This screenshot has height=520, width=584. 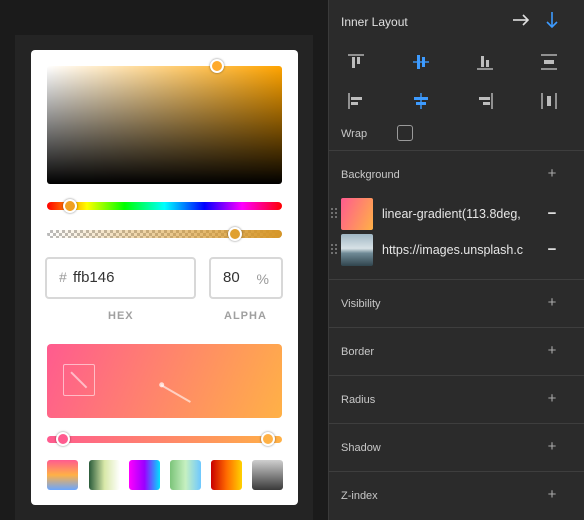 What do you see at coordinates (552, 495) in the screenshot?
I see `add-zindex-button: +` at bounding box center [552, 495].